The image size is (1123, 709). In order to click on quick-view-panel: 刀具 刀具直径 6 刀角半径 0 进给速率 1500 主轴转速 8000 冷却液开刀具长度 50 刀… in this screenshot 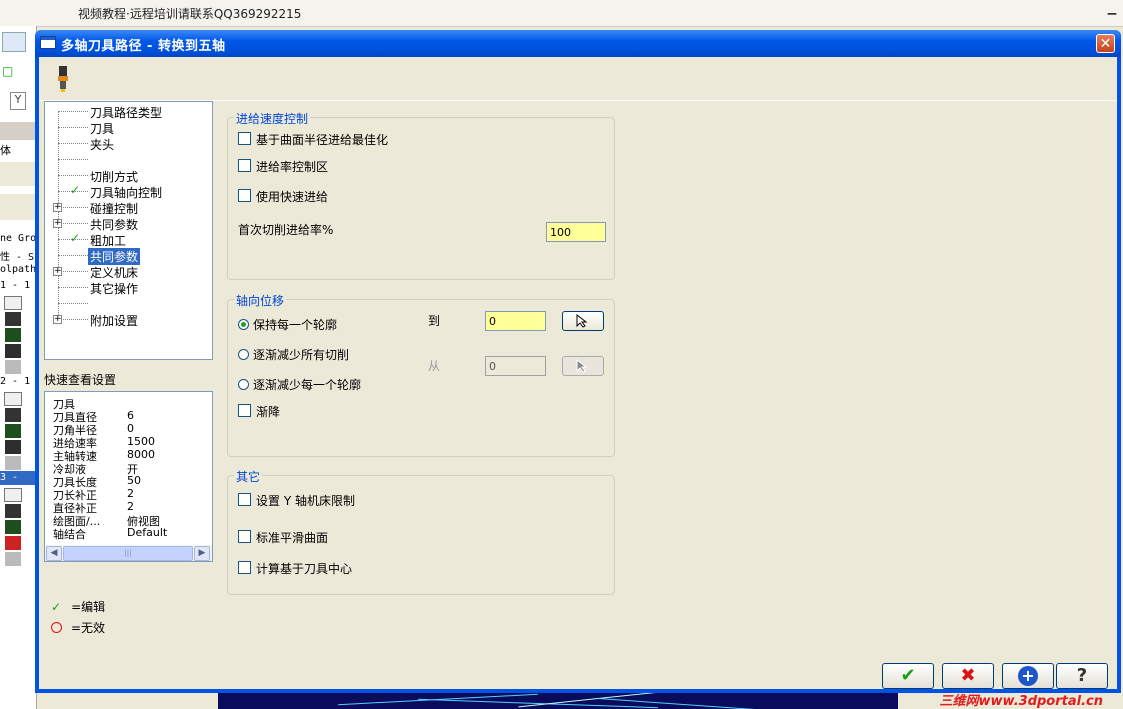, I will do `click(128, 476)`.